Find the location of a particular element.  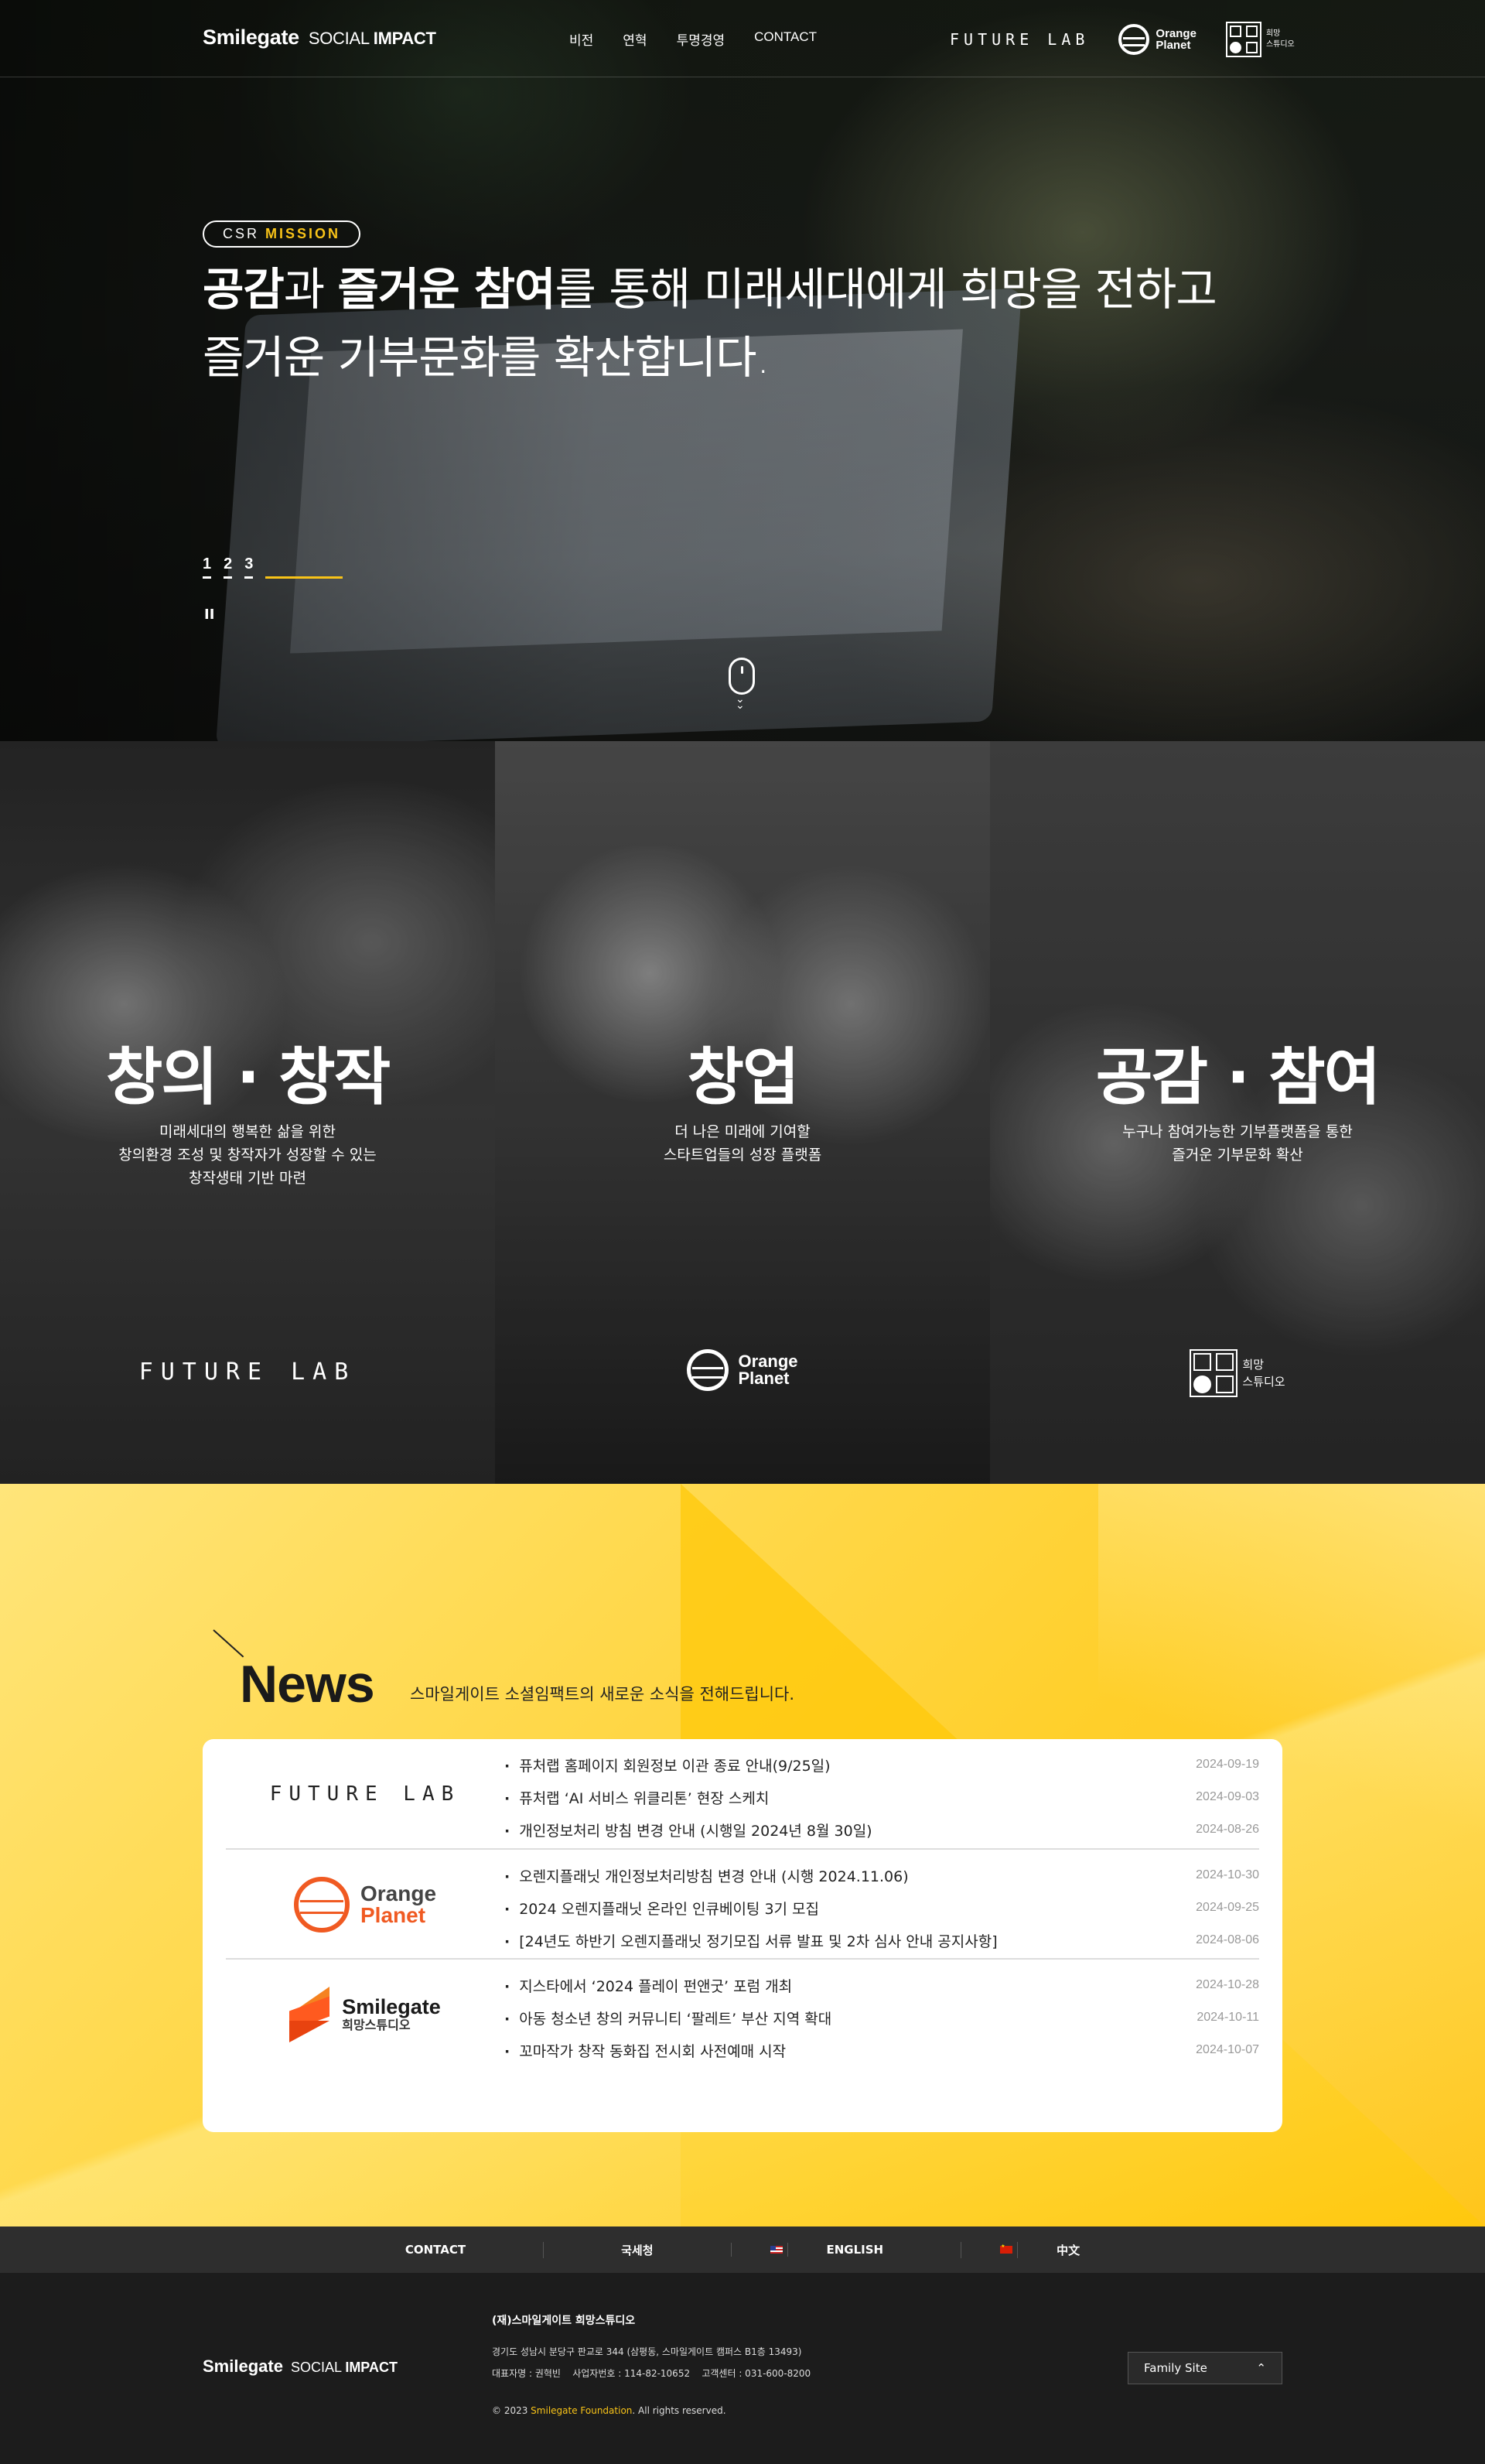

news-item: 퓨처랩 홈페이지 회원정보 이관 종료 안내(9/25일) 2024-09-19 is located at coordinates (882, 1765).